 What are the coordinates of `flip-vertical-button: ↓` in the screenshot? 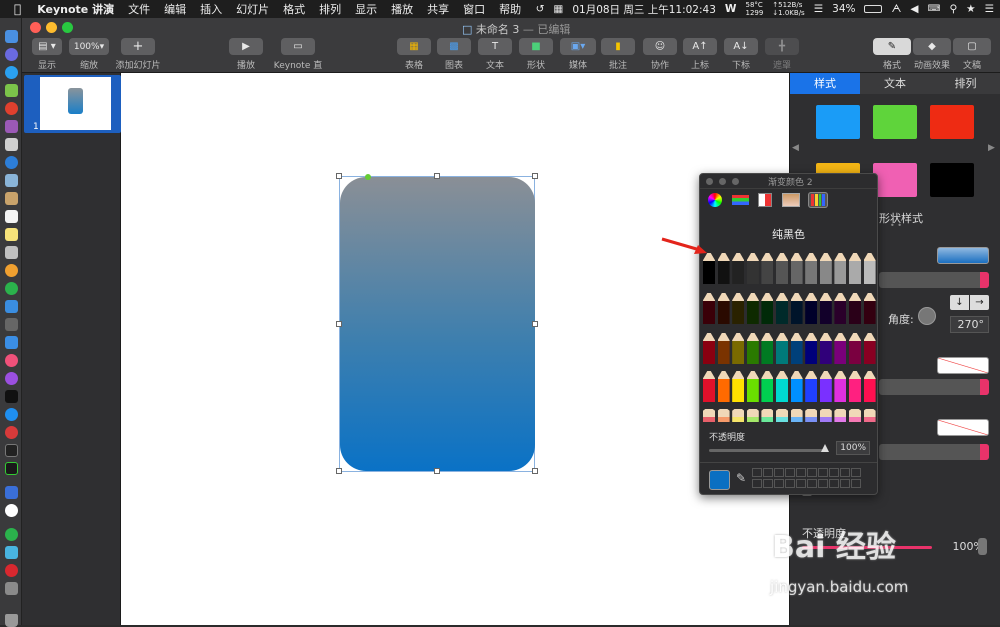 It's located at (959, 302).